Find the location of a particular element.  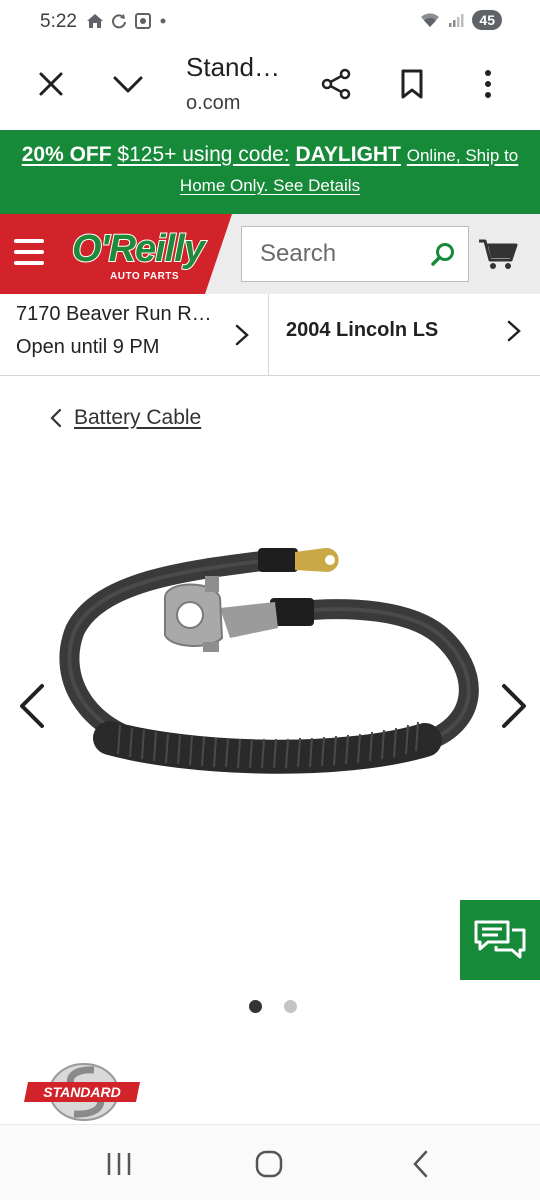

chevron-down-icon is located at coordinates (128, 84).